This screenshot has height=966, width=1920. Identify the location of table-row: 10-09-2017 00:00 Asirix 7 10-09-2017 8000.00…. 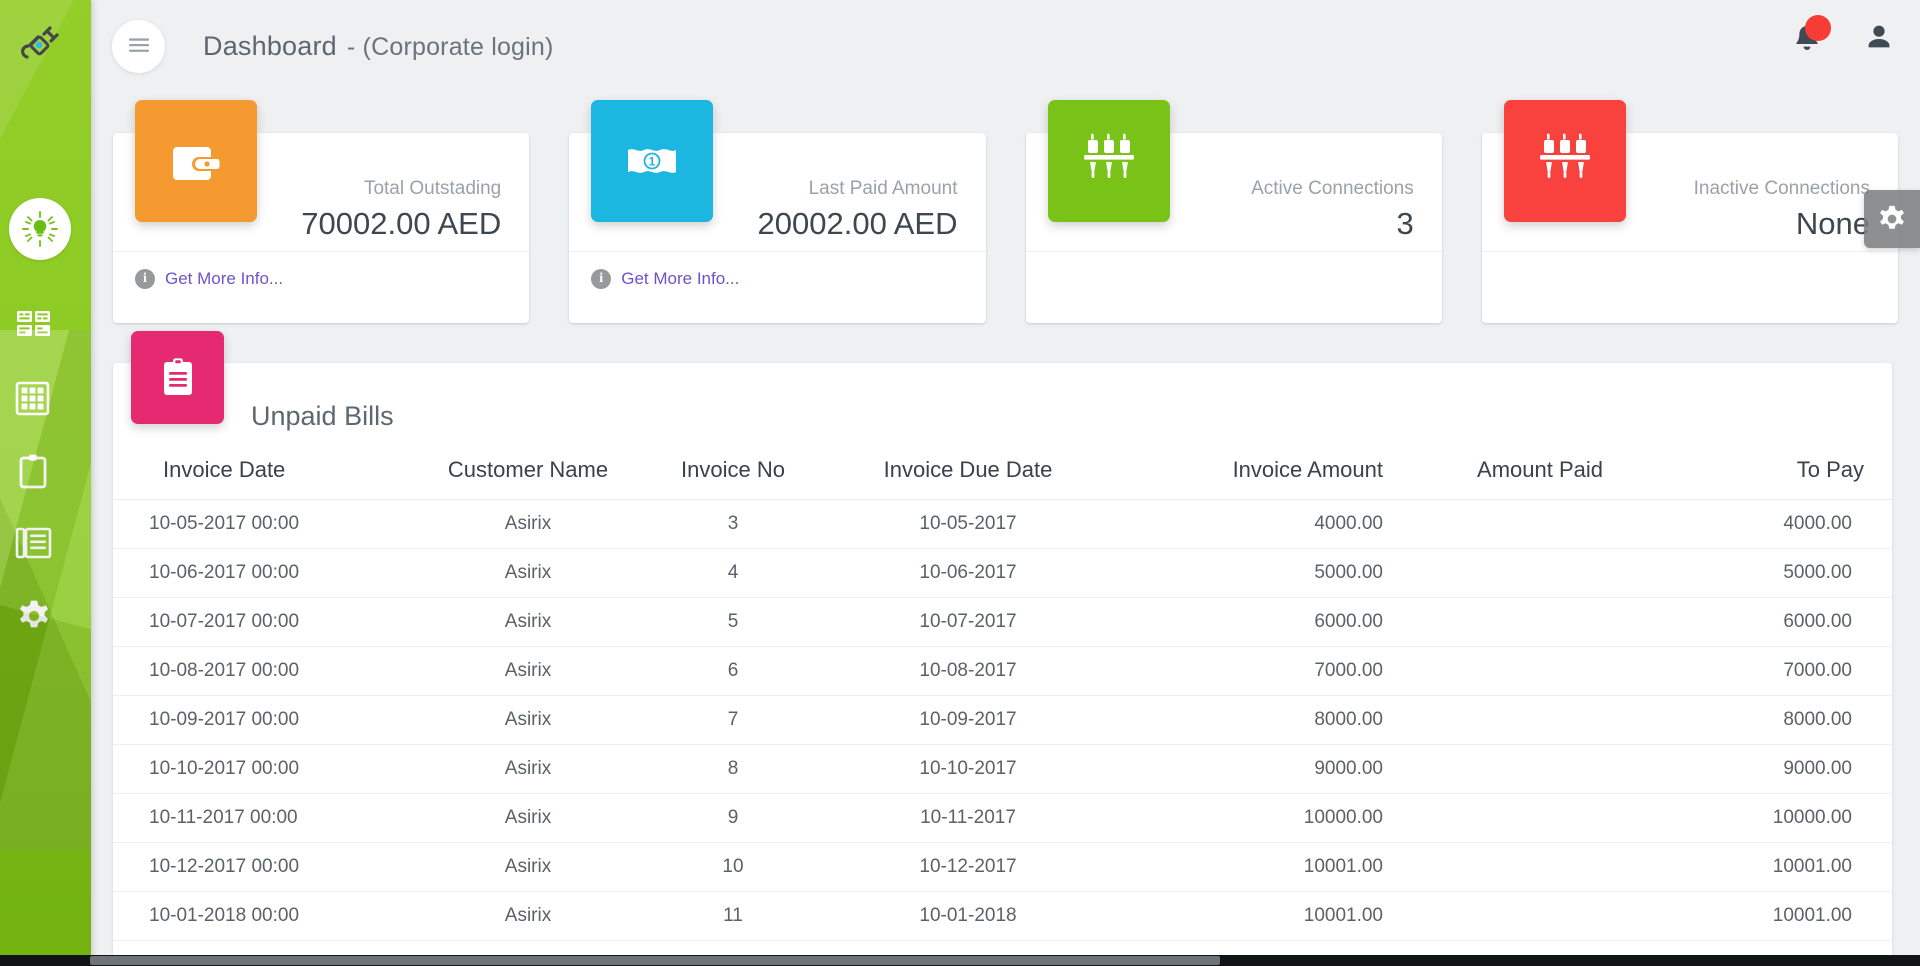
(1002, 720).